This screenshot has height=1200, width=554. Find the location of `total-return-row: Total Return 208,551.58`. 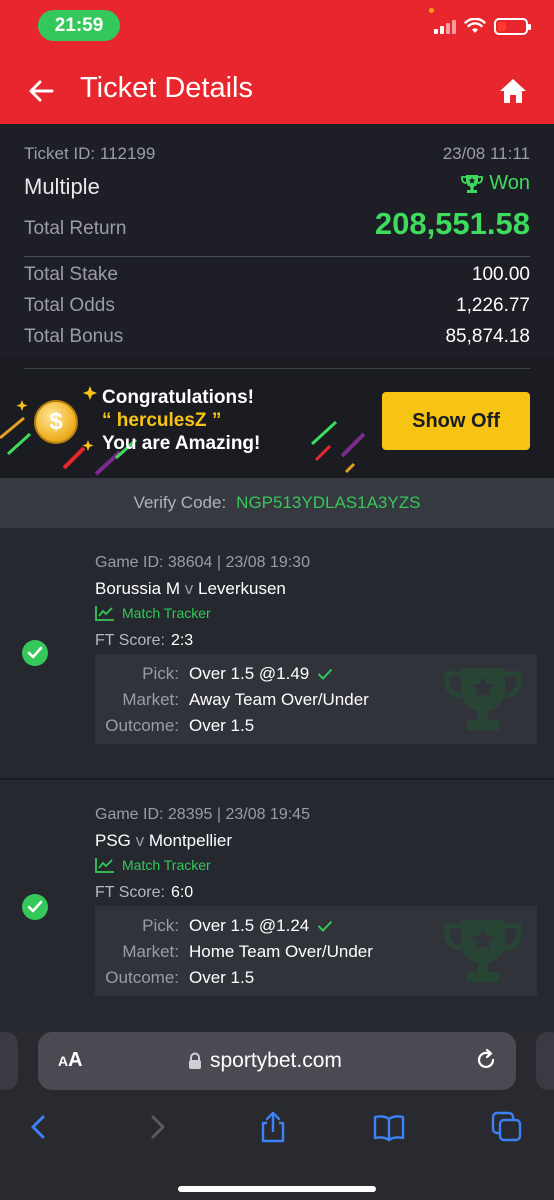

total-return-row: Total Return 208,551.58 is located at coordinates (277, 224).